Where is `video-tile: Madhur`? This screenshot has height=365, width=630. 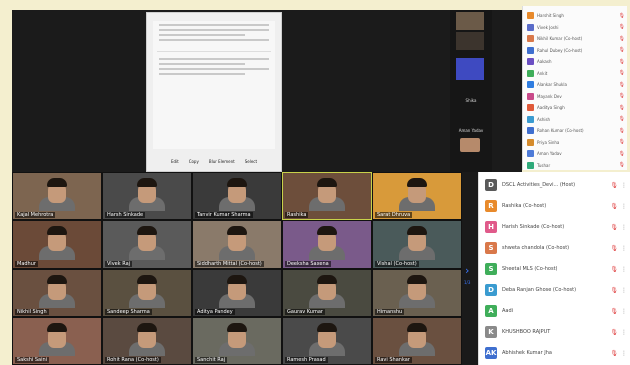
video-tile: Madhur is located at coordinates (57, 244).